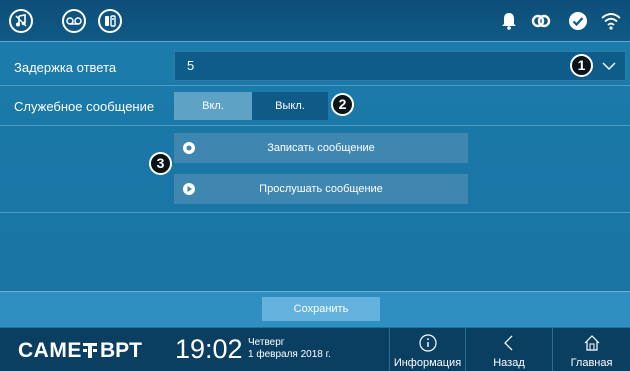  I want to click on callout-3: 3, so click(160, 163).